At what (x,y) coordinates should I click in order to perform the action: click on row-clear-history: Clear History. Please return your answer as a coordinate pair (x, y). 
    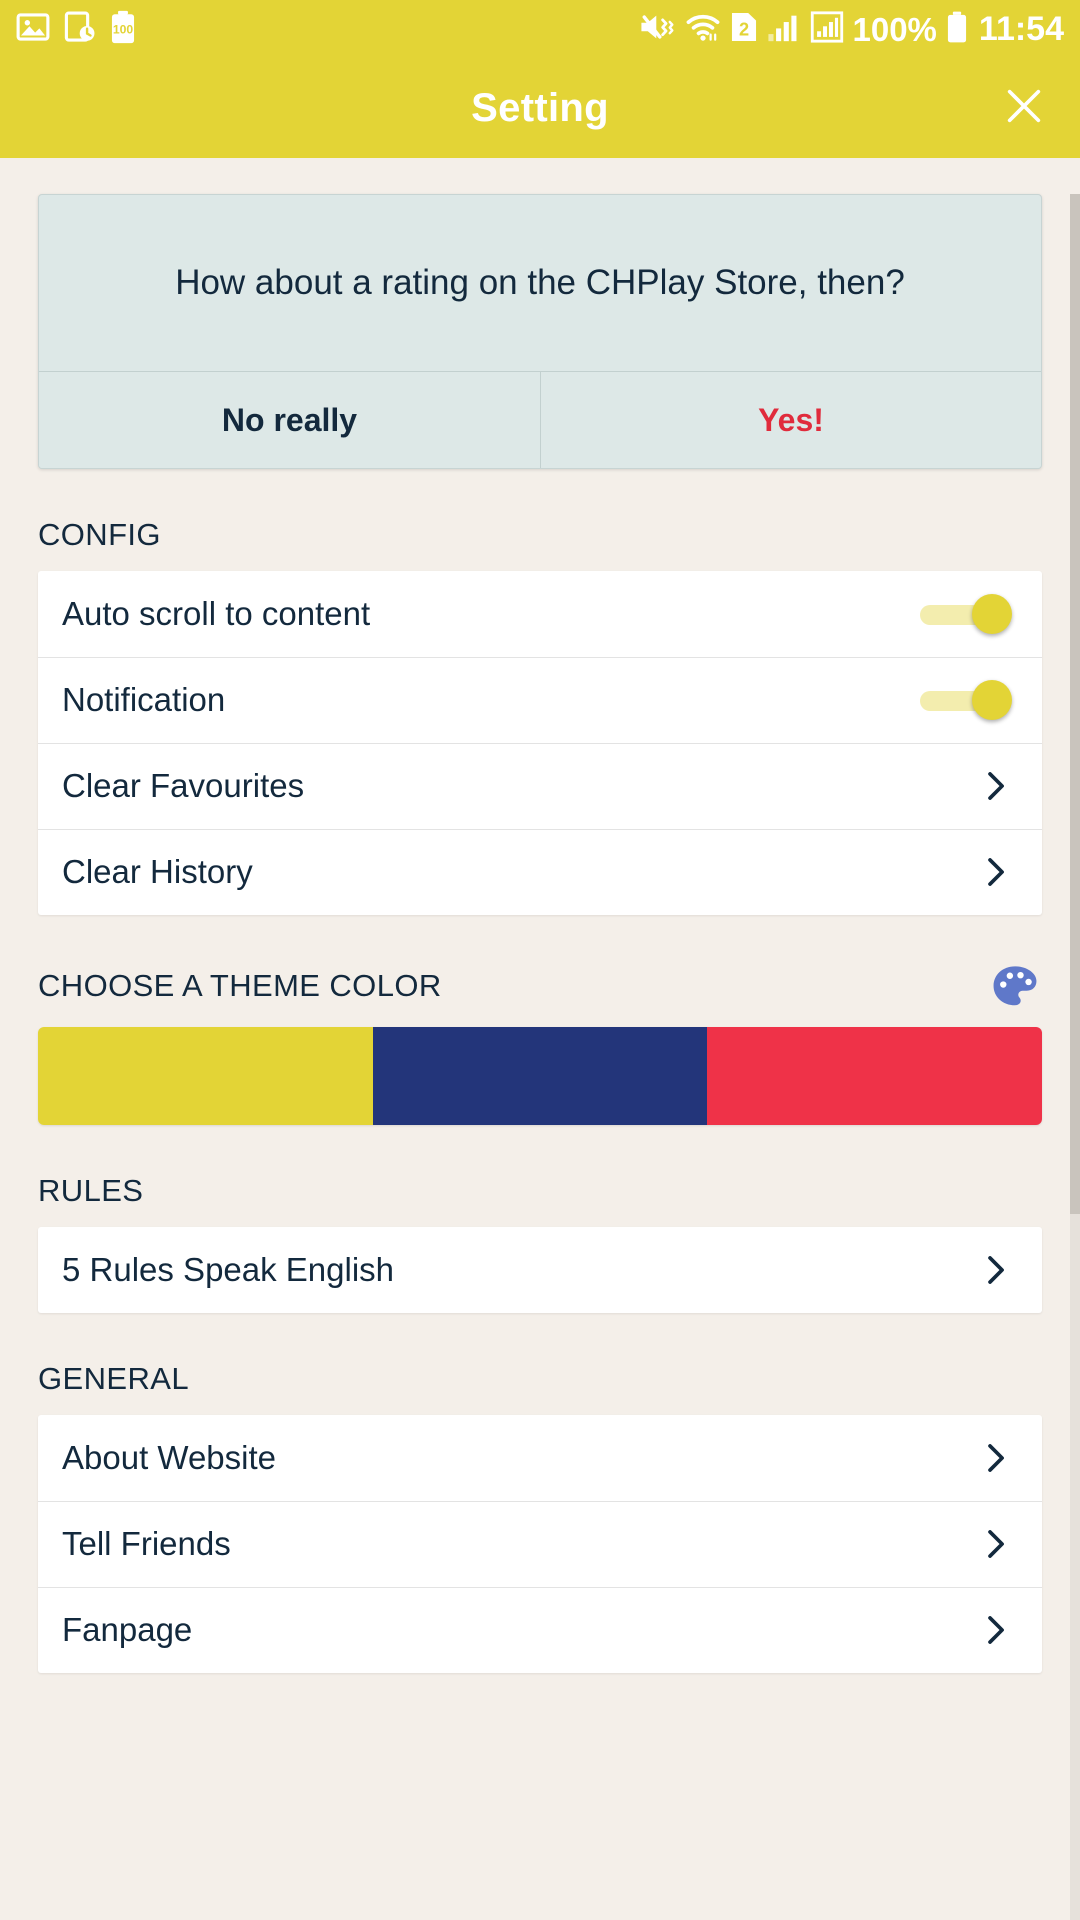
    Looking at the image, I should click on (540, 872).